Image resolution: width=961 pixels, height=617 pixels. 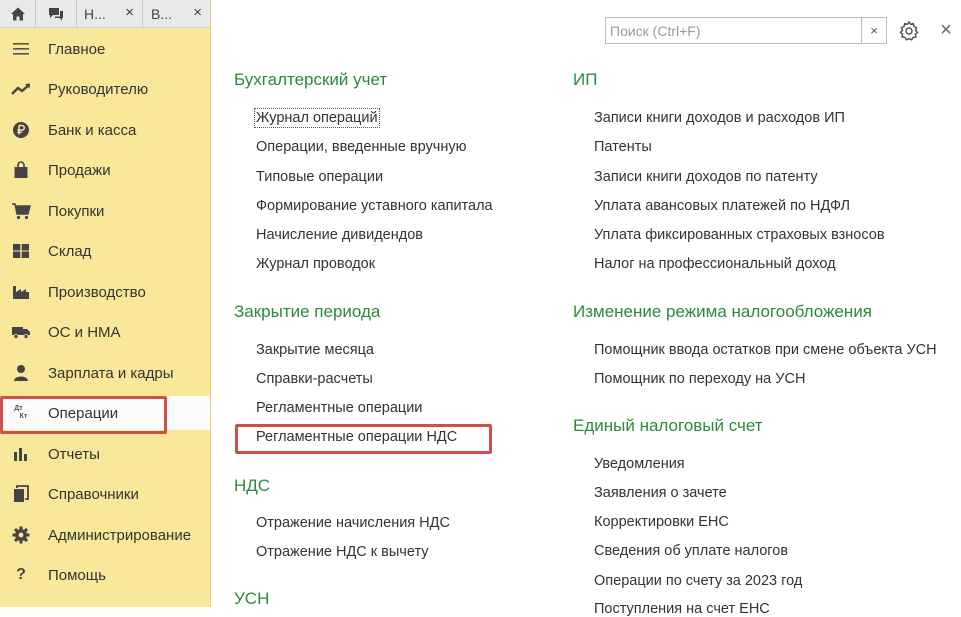 I want to click on link-calculation-notes: Справки-расчеты, so click(x=314, y=379).